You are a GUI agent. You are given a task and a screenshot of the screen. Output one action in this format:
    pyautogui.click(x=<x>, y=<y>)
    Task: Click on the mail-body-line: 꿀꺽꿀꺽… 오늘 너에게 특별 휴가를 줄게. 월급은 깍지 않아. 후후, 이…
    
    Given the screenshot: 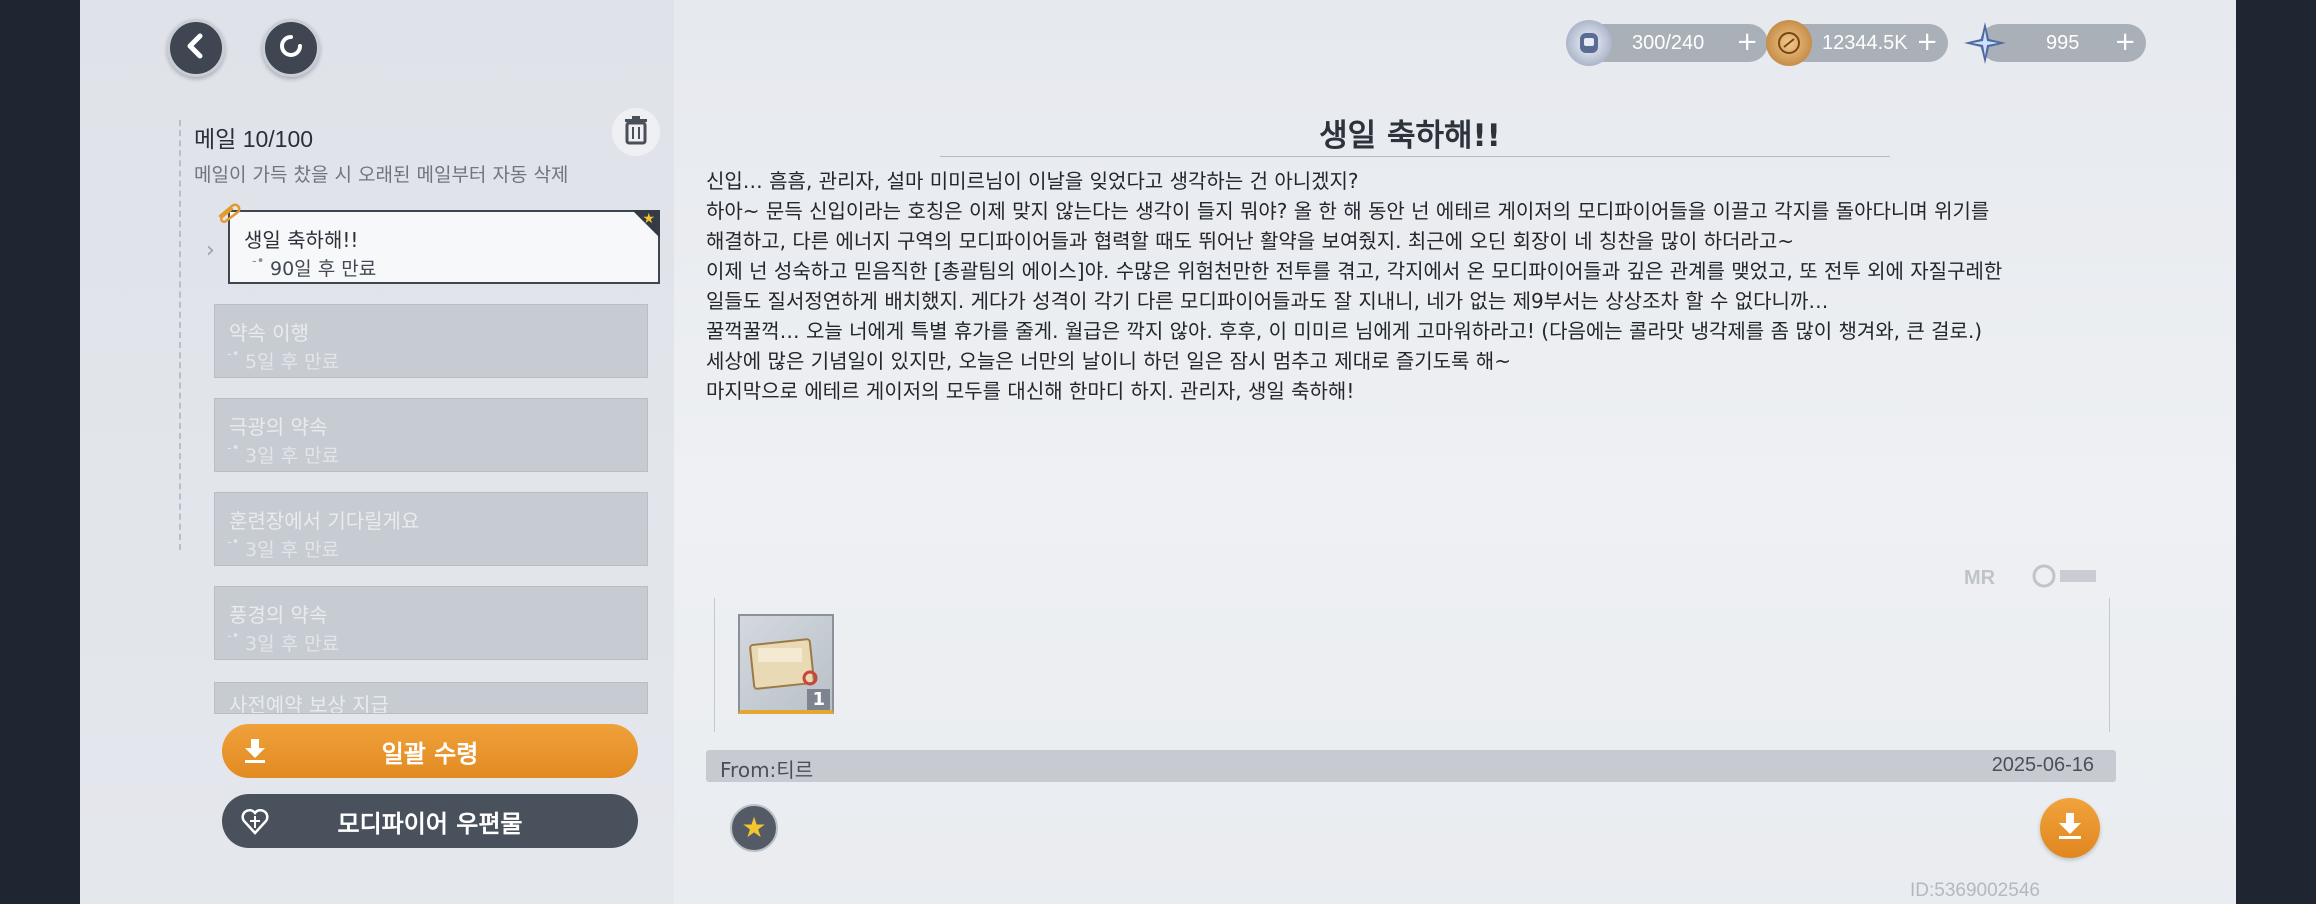 What is the action you would take?
    pyautogui.click(x=1344, y=331)
    